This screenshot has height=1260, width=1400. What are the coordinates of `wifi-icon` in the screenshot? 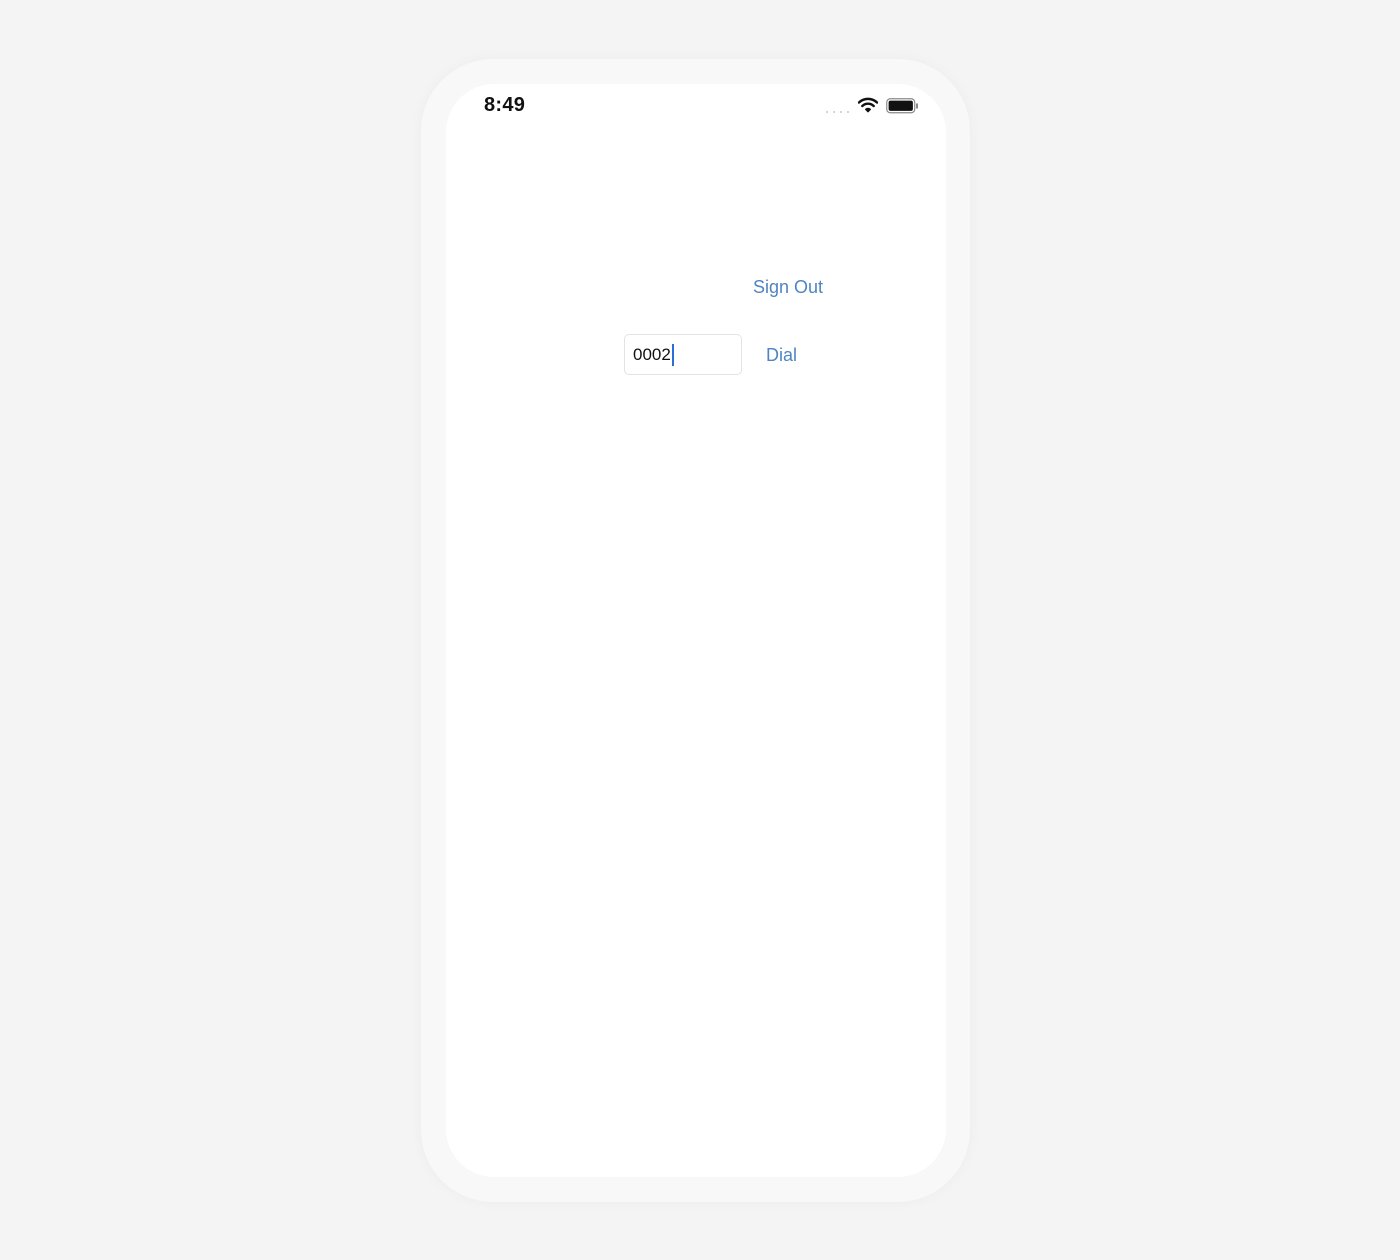 It's located at (868, 105).